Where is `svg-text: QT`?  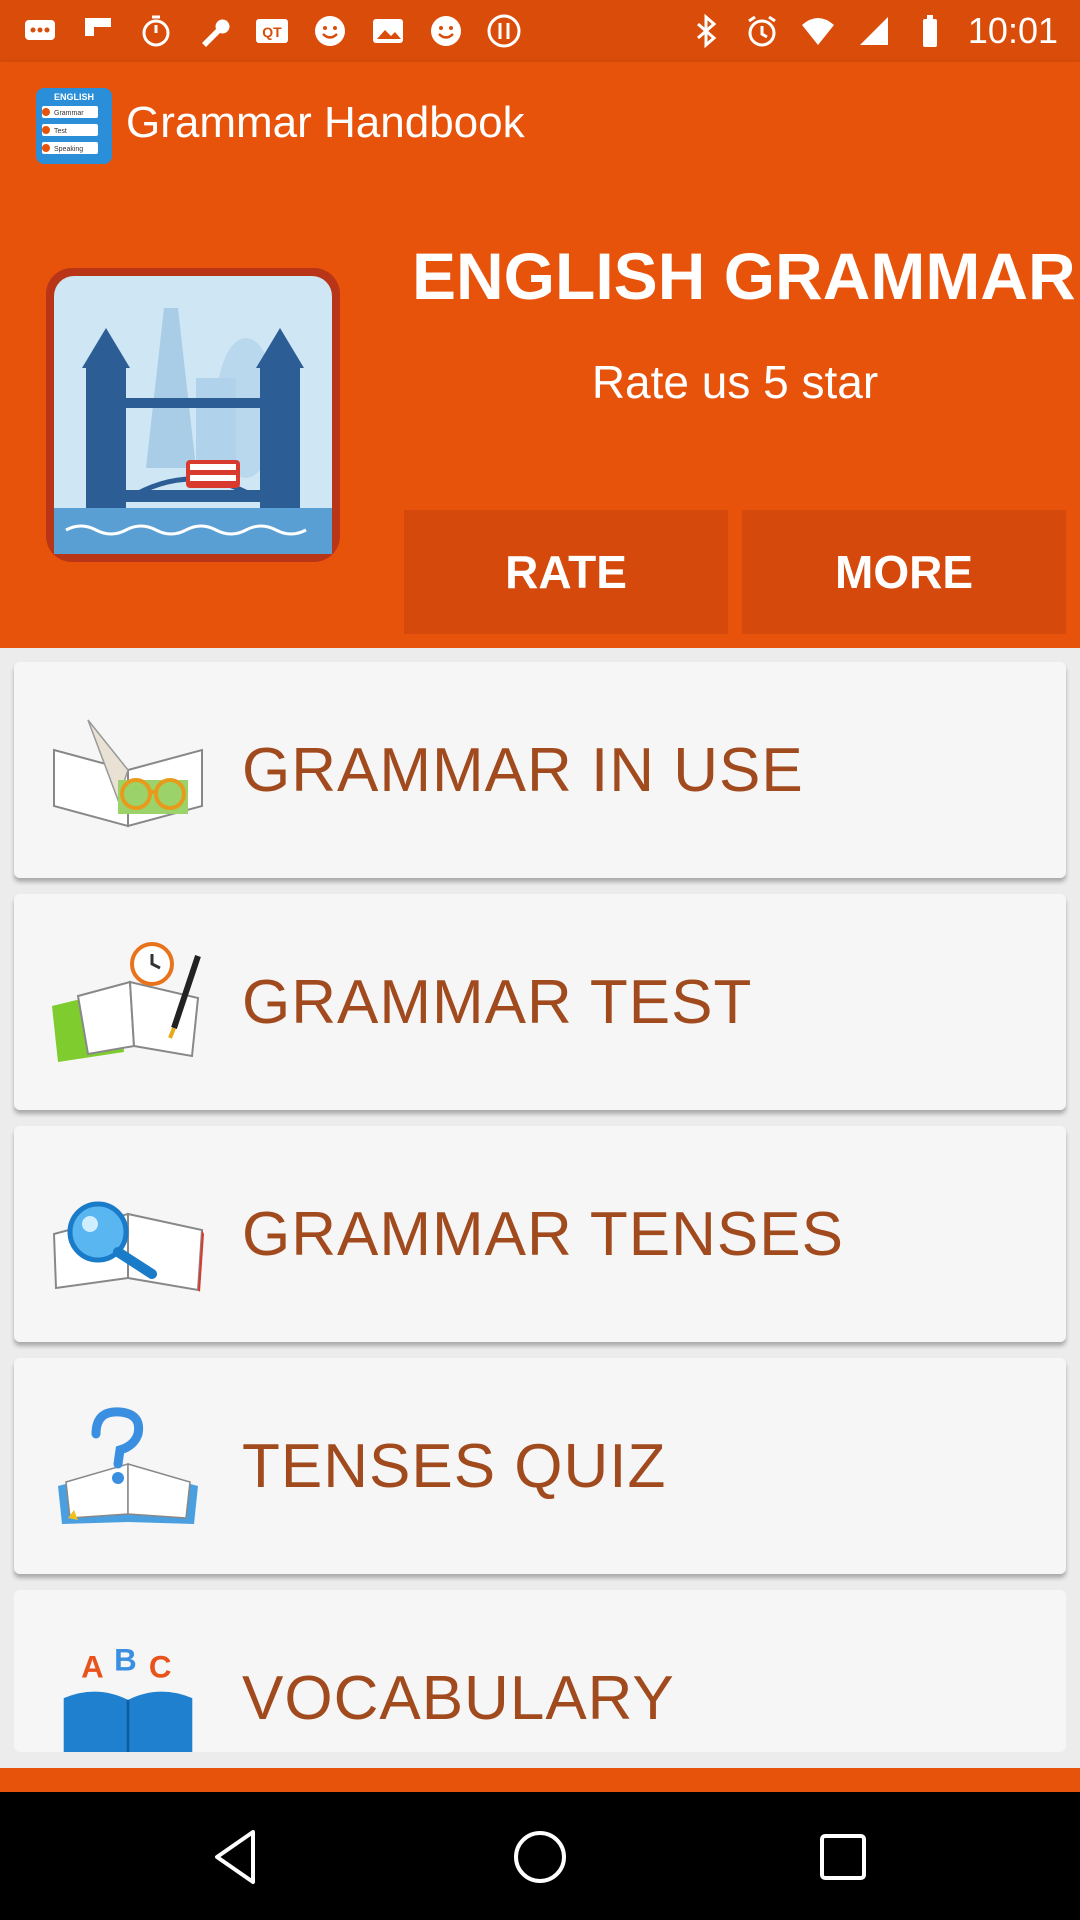
svg-text: QT is located at coordinates (272, 32).